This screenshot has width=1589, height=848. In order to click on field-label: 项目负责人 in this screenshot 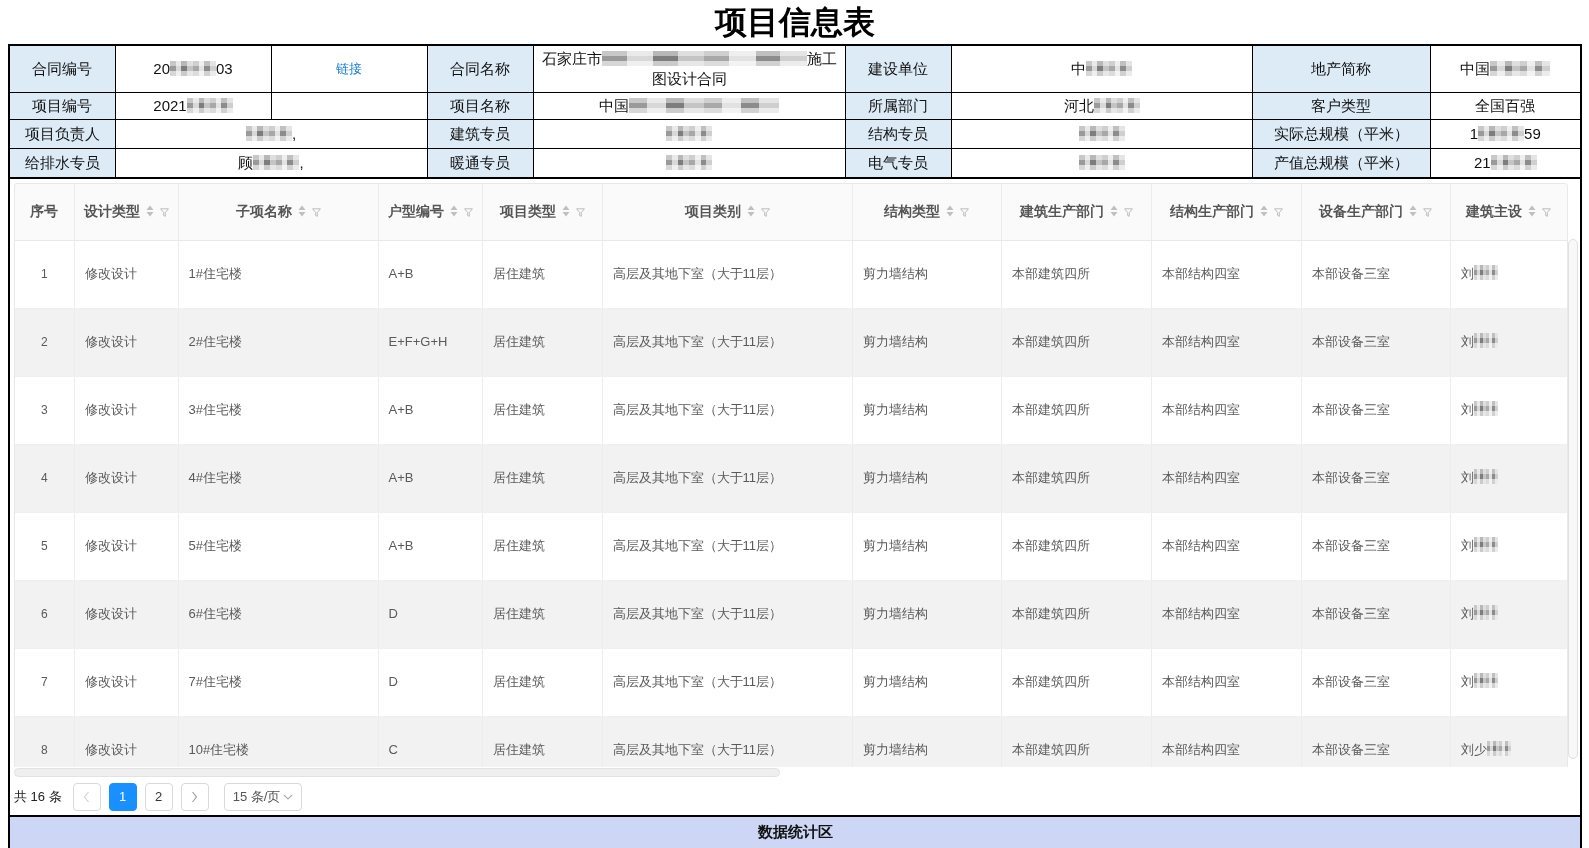, I will do `click(62, 133)`.